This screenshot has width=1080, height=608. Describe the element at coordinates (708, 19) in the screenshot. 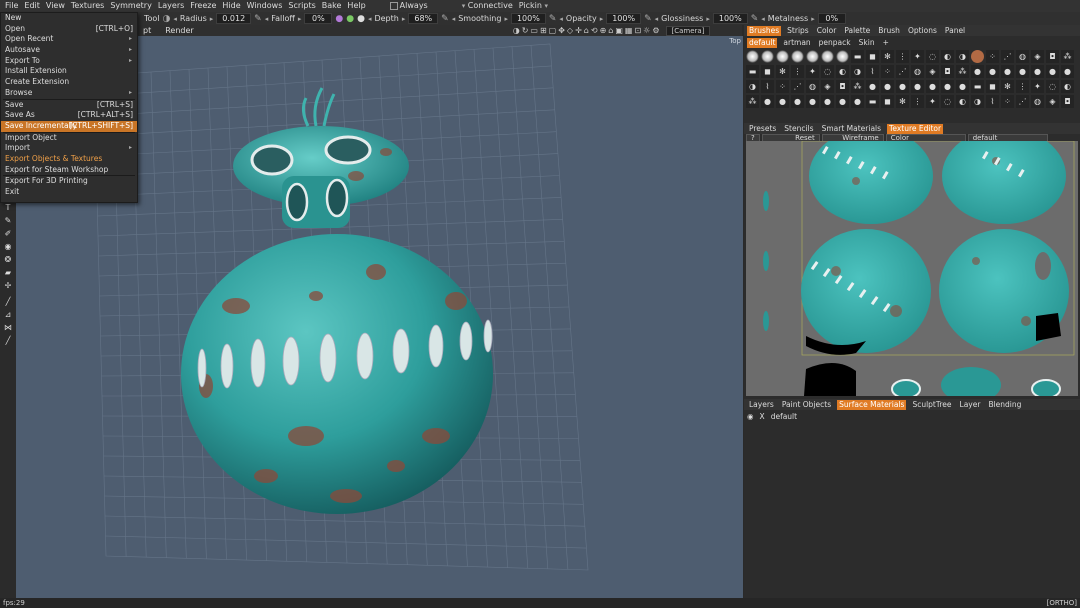

I see `glossiness-increase: ▸` at that location.